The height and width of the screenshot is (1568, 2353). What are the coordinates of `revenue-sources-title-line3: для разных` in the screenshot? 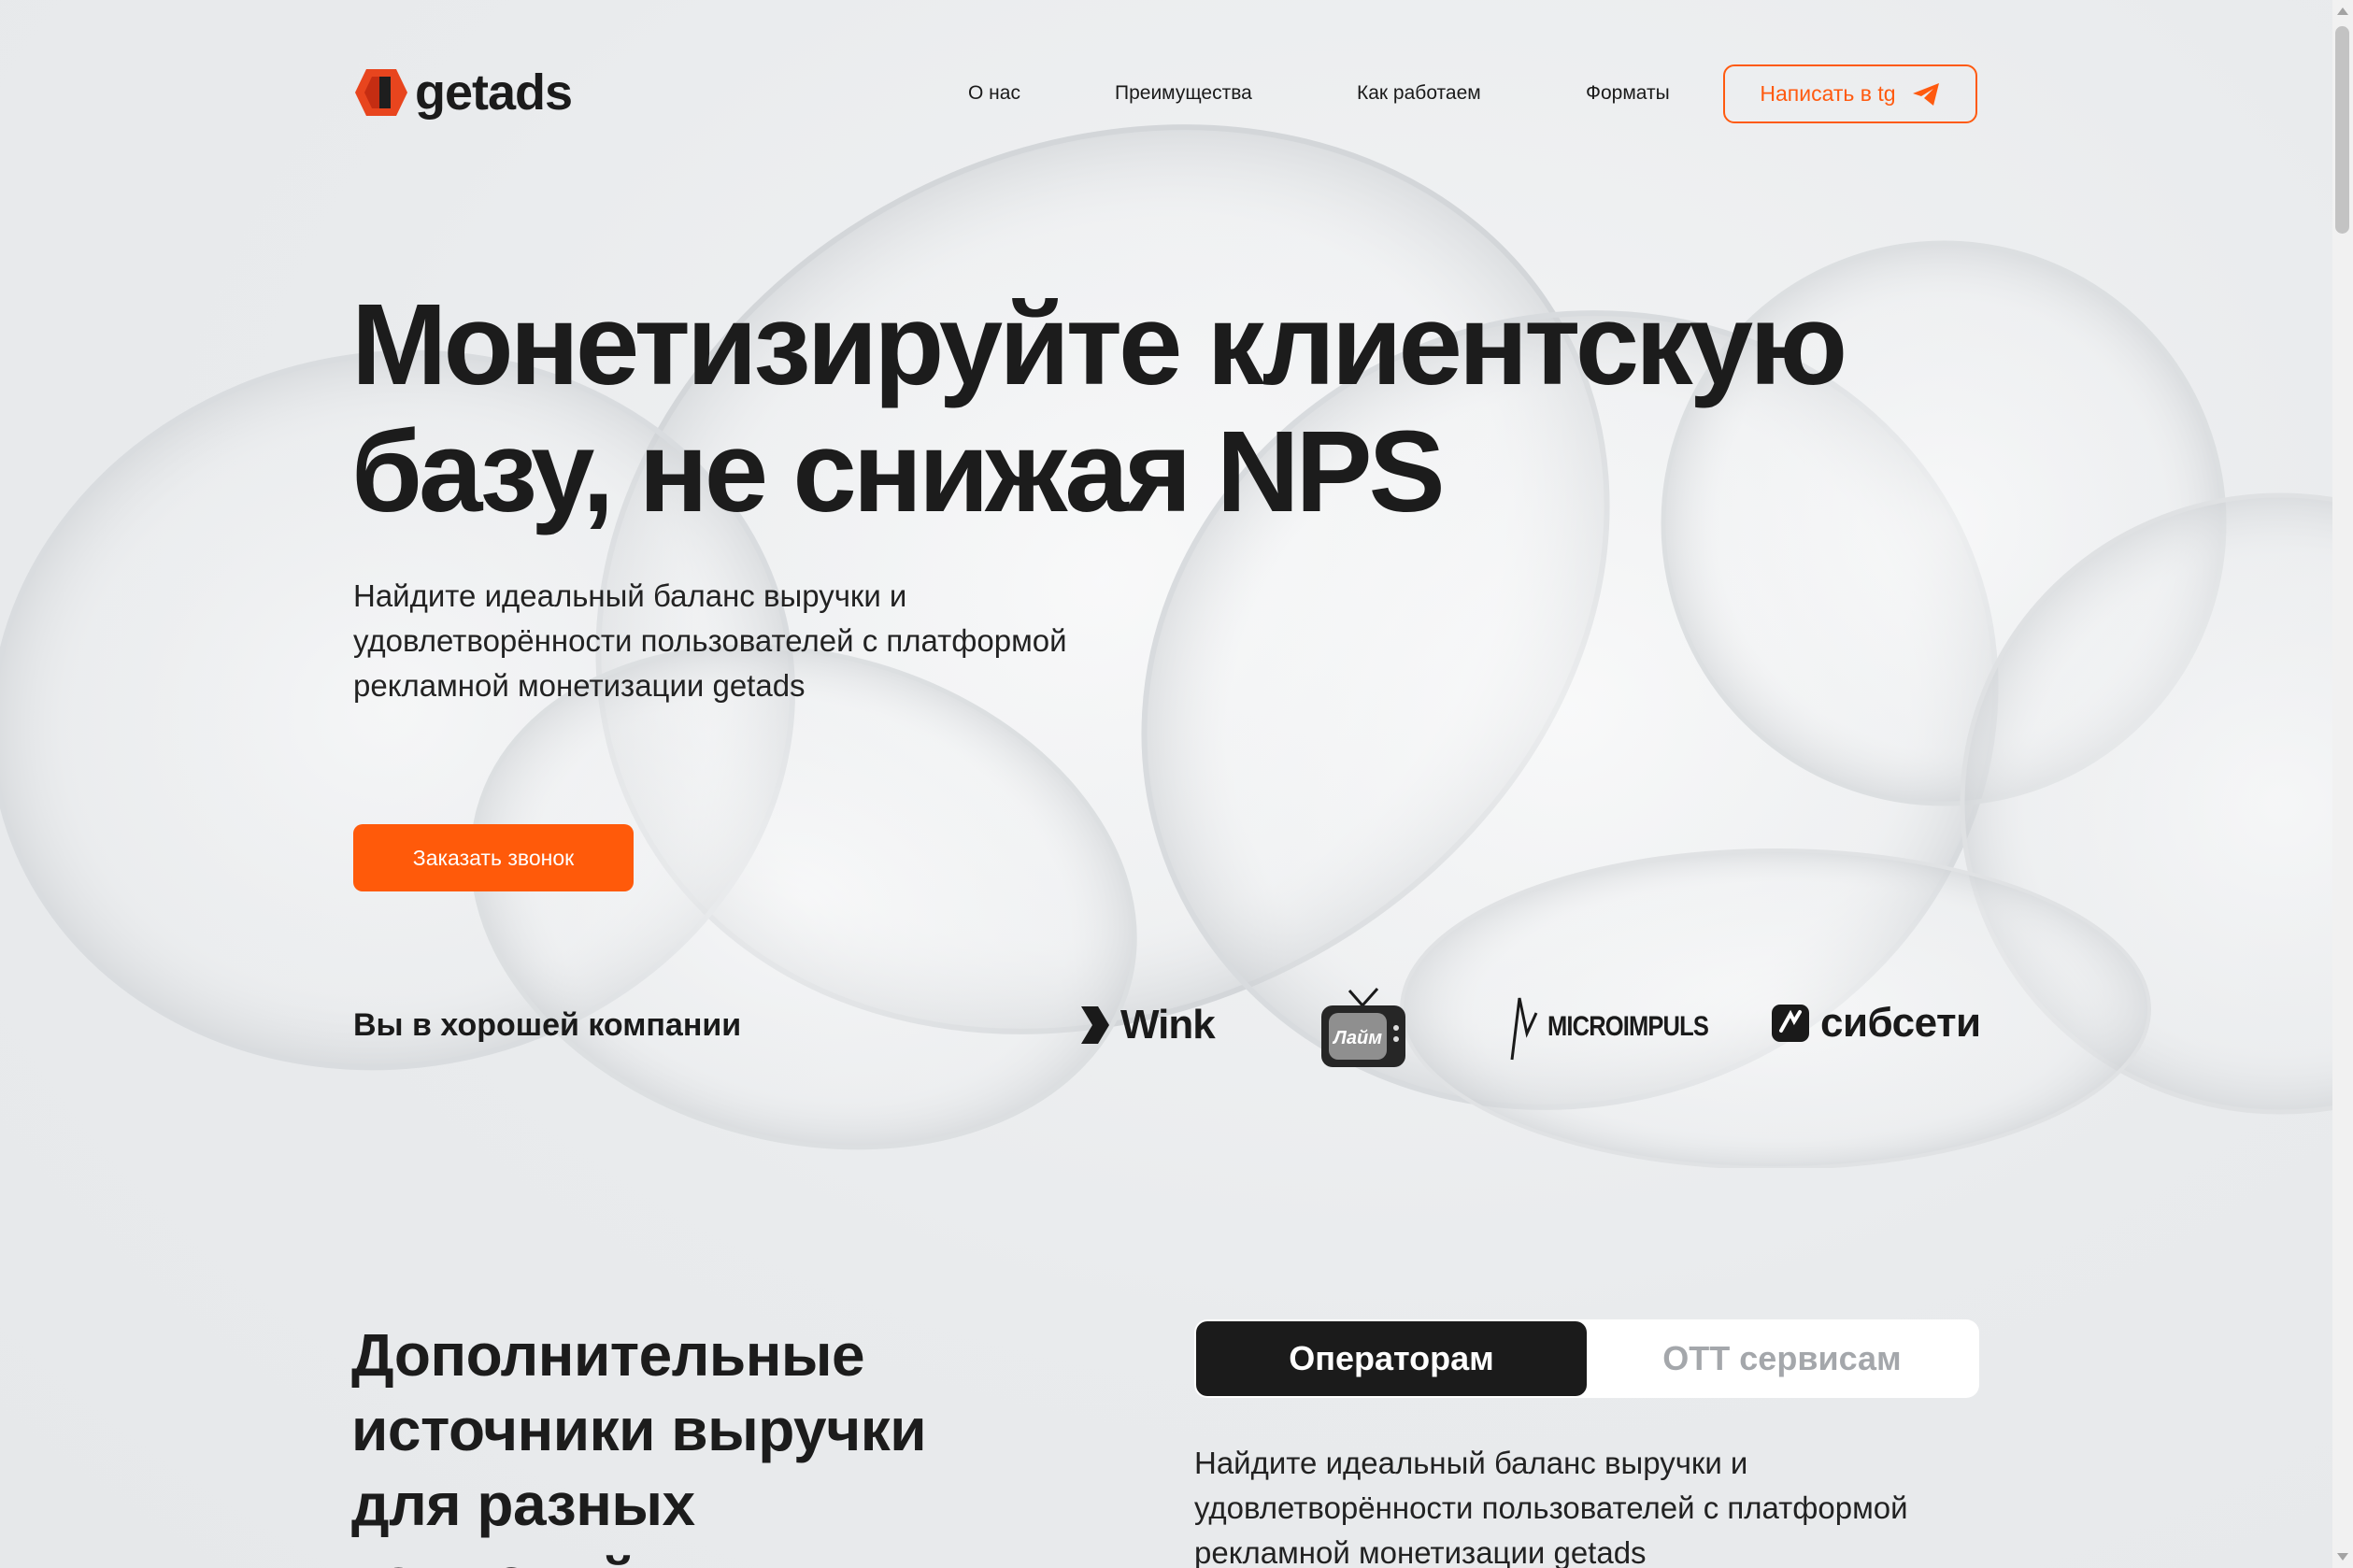 It's located at (523, 1505).